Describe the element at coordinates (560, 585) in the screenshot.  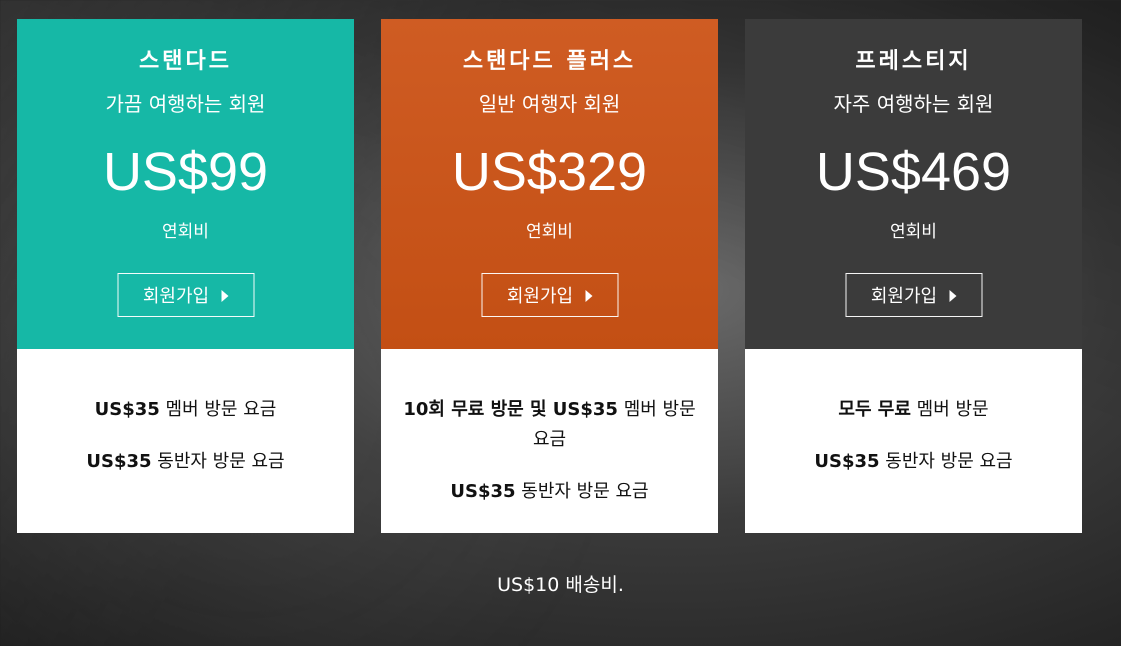
I see `shipping-fee-note: US$10 배송비.` at that location.